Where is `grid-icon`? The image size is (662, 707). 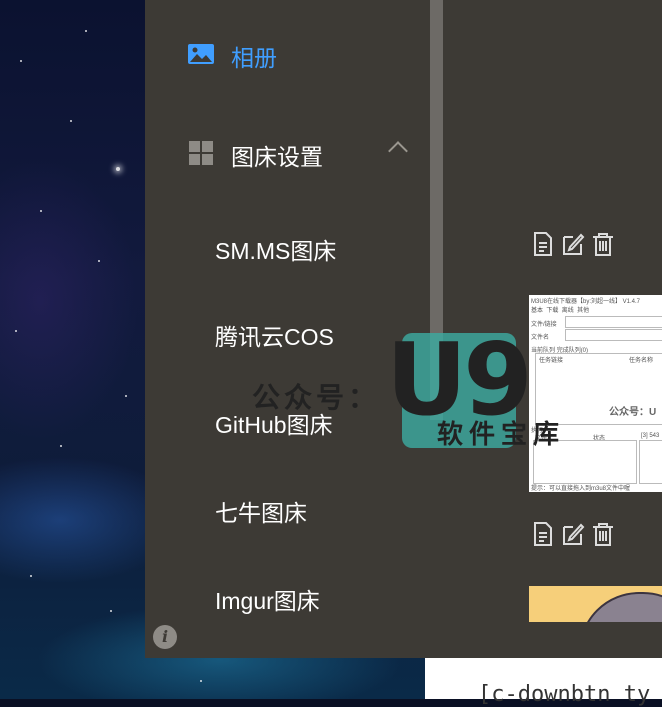
grid-icon is located at coordinates (201, 153).